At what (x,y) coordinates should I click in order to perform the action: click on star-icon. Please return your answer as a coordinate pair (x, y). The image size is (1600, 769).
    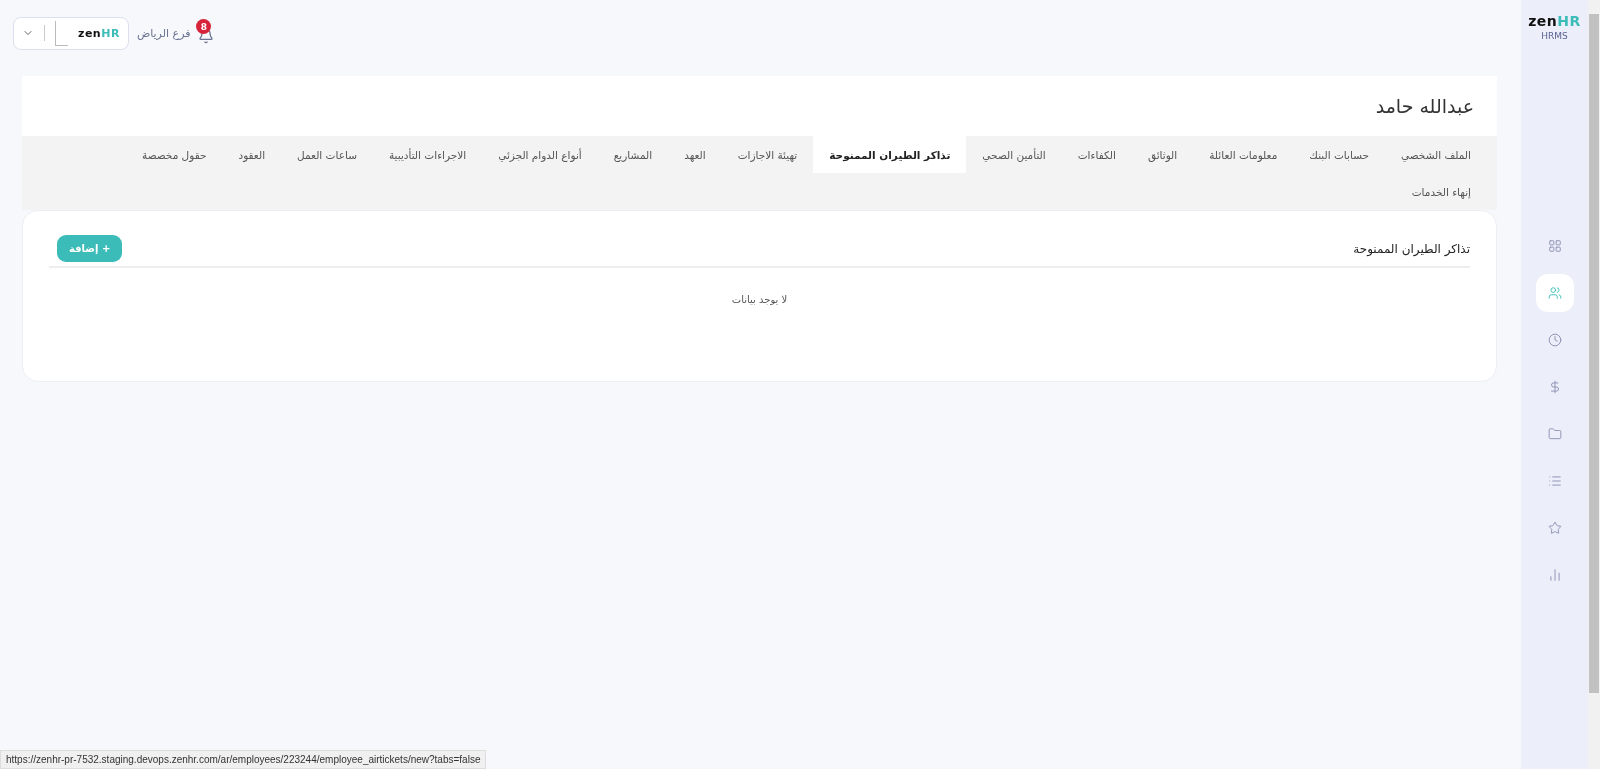
    Looking at the image, I should click on (1554, 528).